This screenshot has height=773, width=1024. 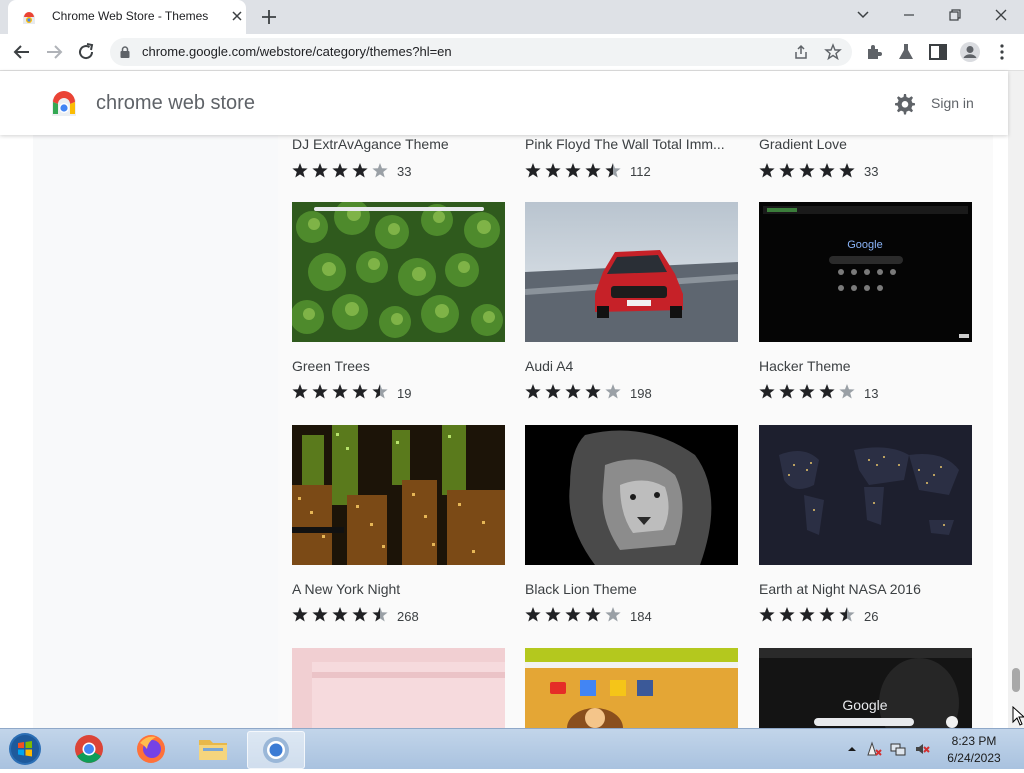 I want to click on menu-icon, so click(x=1002, y=52).